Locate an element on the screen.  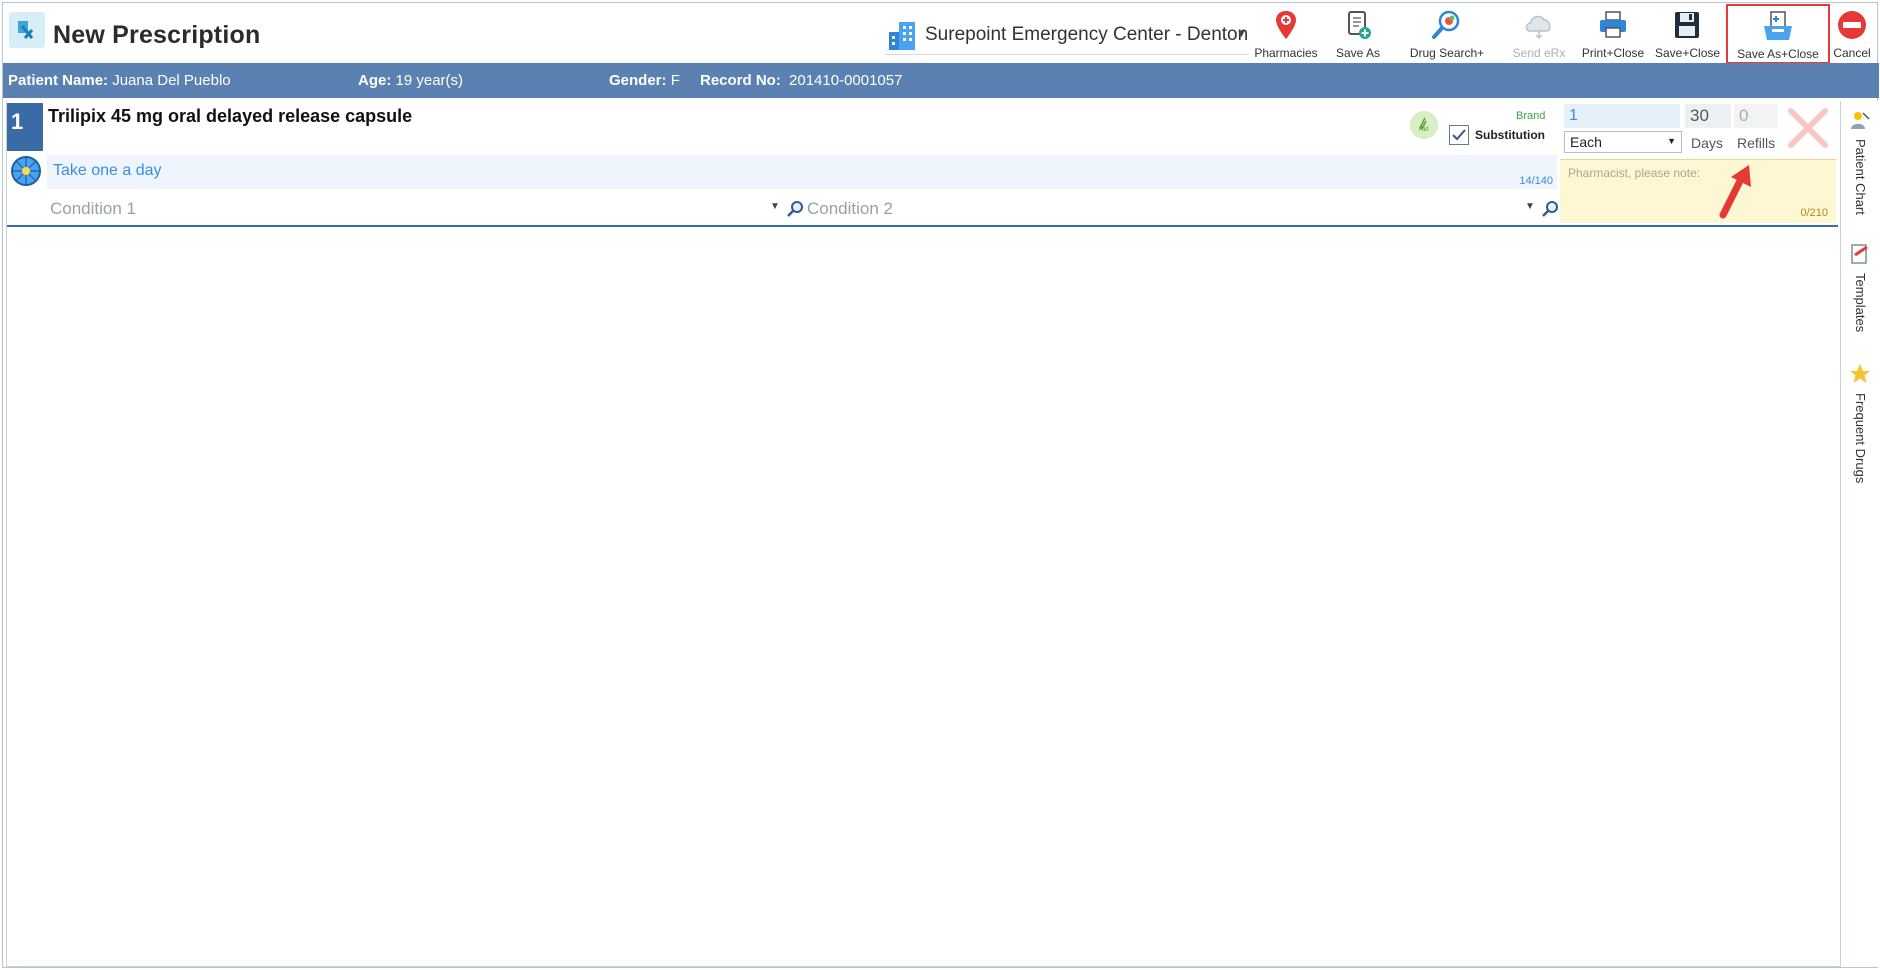
save-as-close-button: Save As+Close is located at coordinates (1778, 34).